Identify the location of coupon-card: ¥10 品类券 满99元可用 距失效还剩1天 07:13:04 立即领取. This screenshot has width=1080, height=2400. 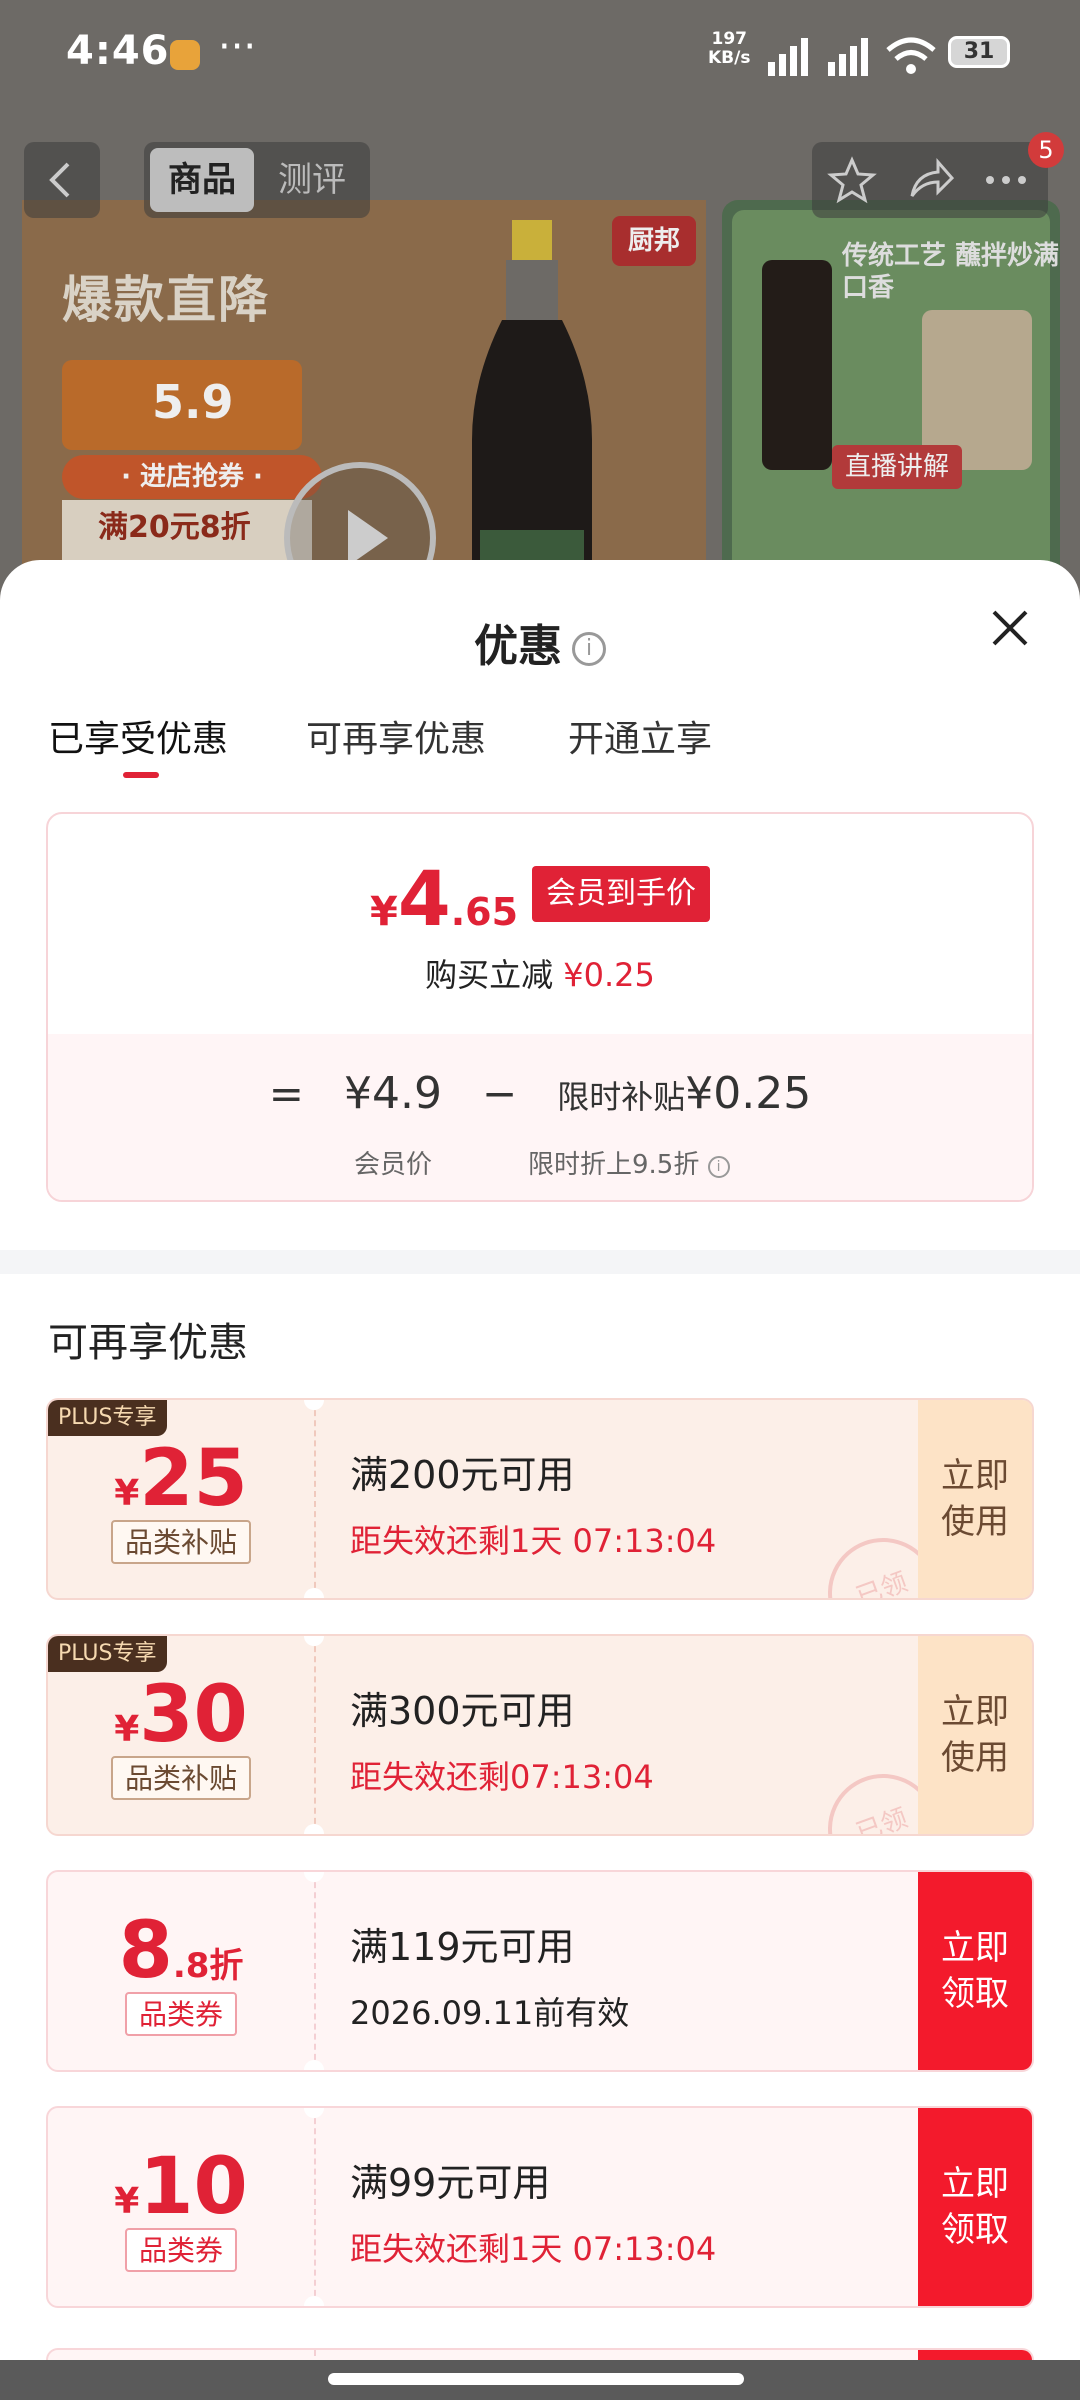
(540, 2207).